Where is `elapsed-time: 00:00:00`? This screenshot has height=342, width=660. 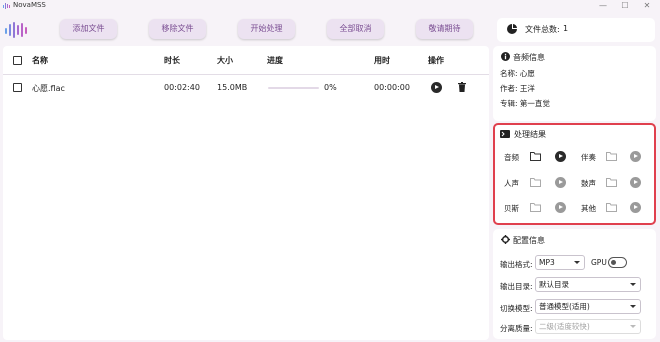 elapsed-time: 00:00:00 is located at coordinates (392, 87).